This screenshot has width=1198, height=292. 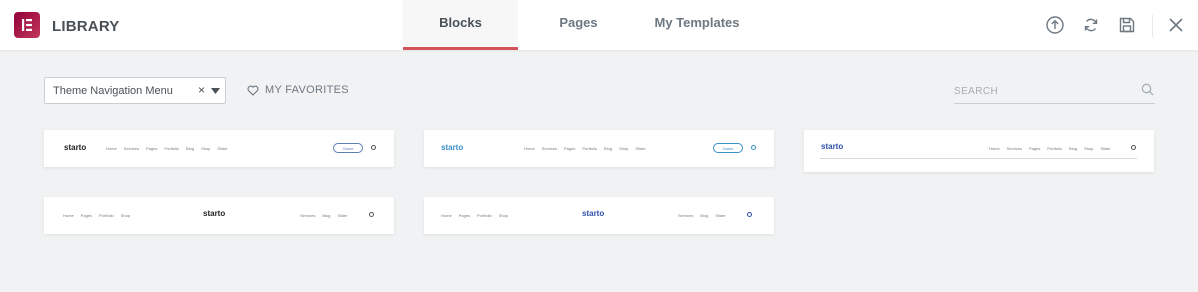 I want to click on sync-icon, so click(x=1091, y=25).